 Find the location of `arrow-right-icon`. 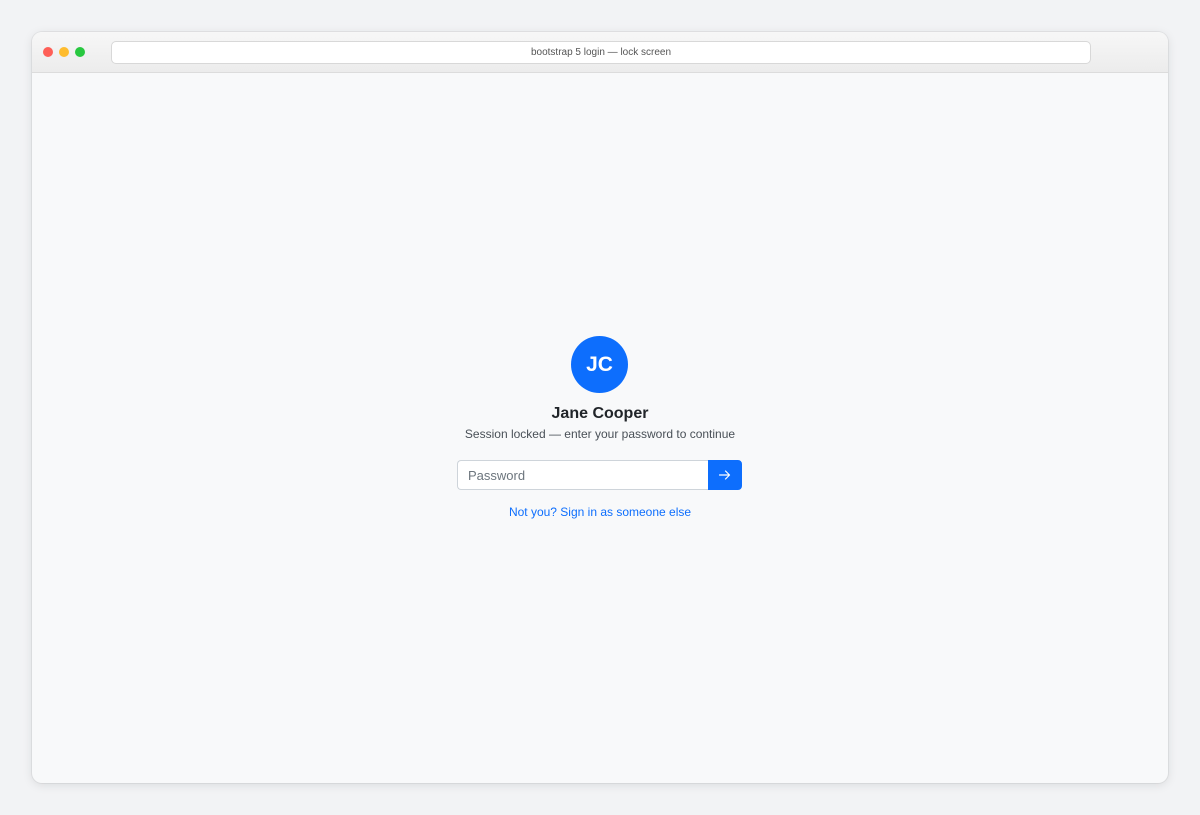

arrow-right-icon is located at coordinates (725, 475).